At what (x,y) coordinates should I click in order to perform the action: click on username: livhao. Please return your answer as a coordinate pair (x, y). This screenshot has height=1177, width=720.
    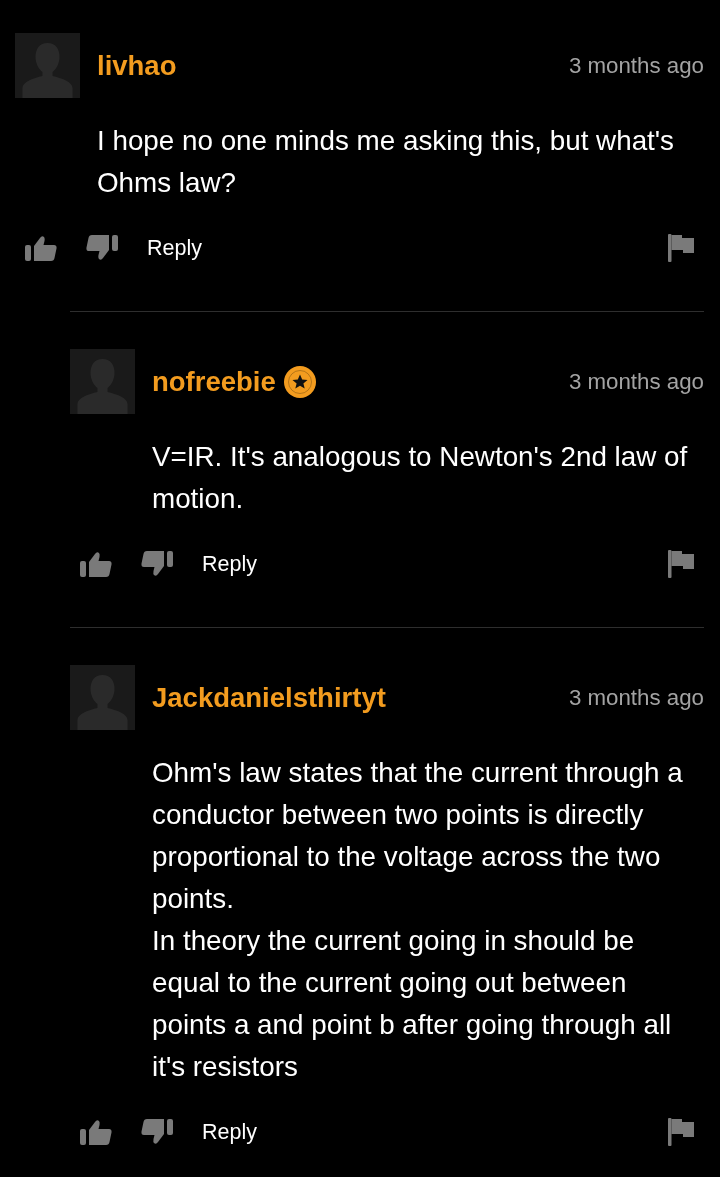
    Looking at the image, I should click on (137, 65).